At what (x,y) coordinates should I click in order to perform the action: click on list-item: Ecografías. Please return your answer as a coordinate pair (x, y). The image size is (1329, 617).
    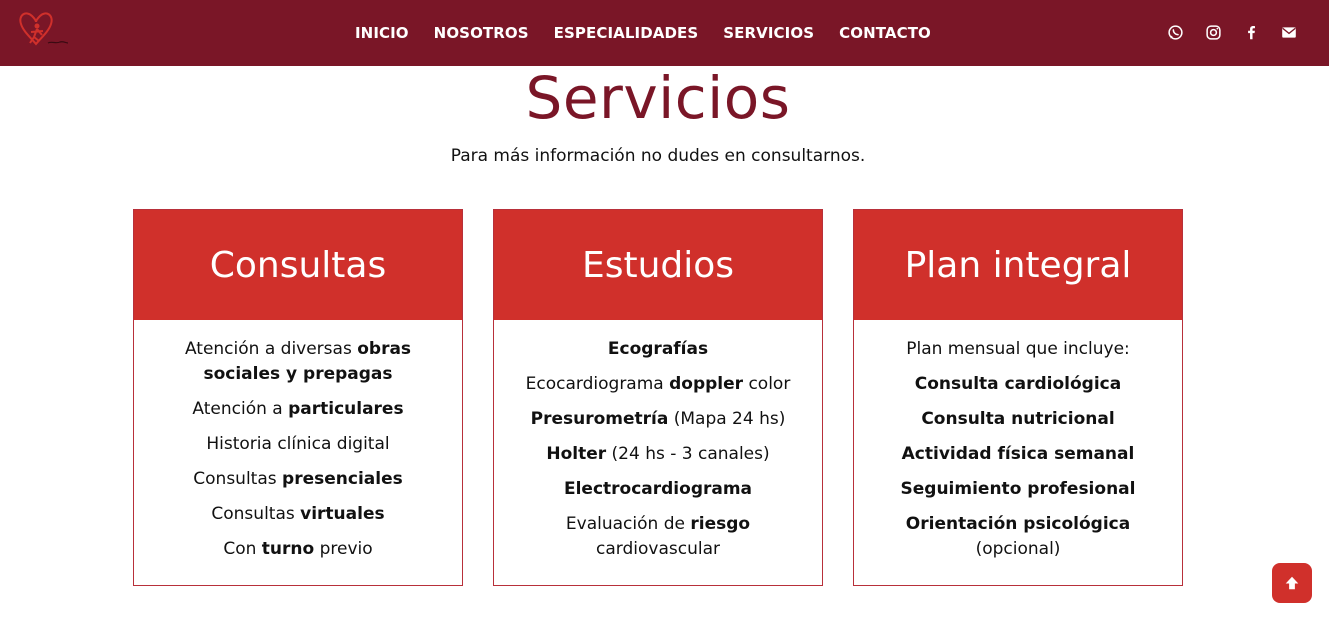
    Looking at the image, I should click on (658, 349).